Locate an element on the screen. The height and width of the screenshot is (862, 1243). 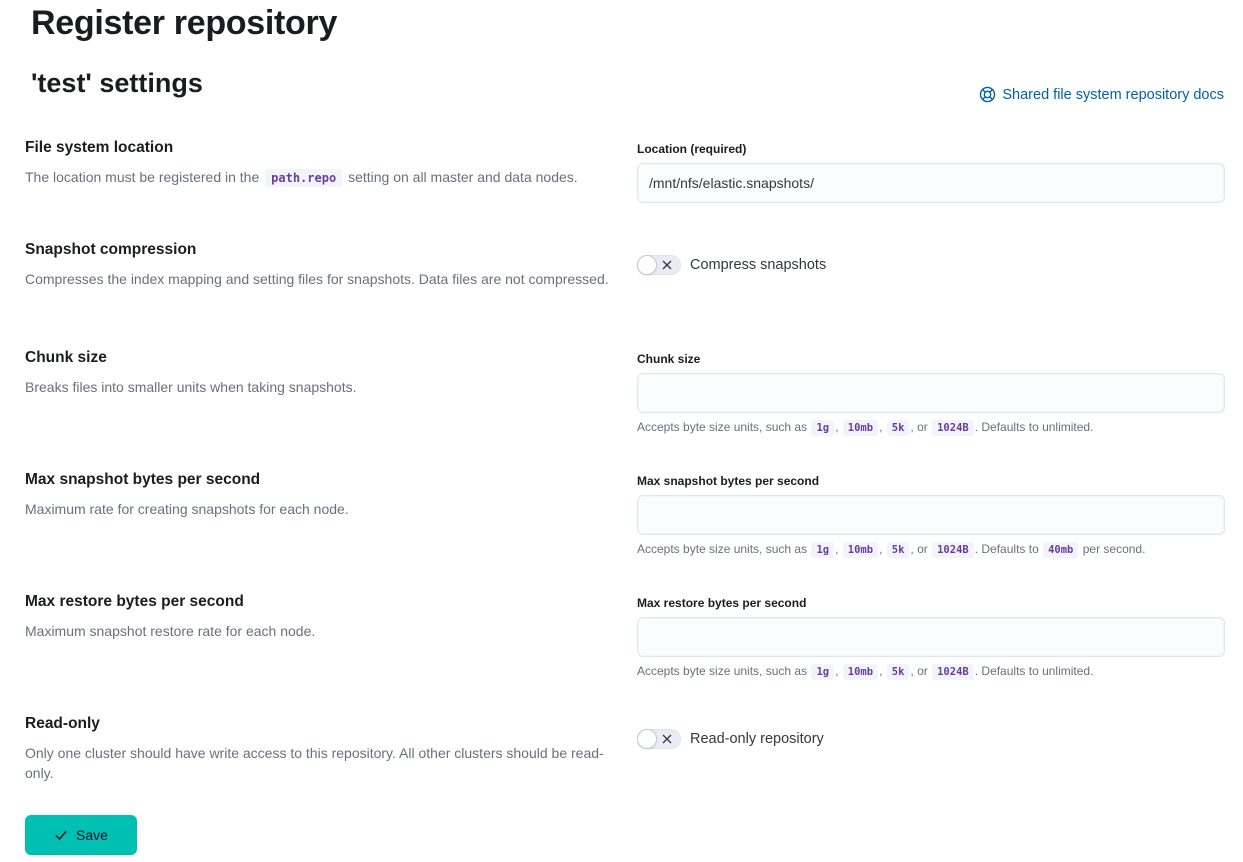
readonly-switch is located at coordinates (659, 739).